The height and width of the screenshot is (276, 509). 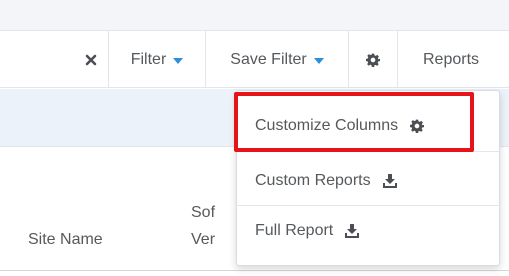 I want to click on save-filter-dropdown-button: Save Filter, so click(x=277, y=59).